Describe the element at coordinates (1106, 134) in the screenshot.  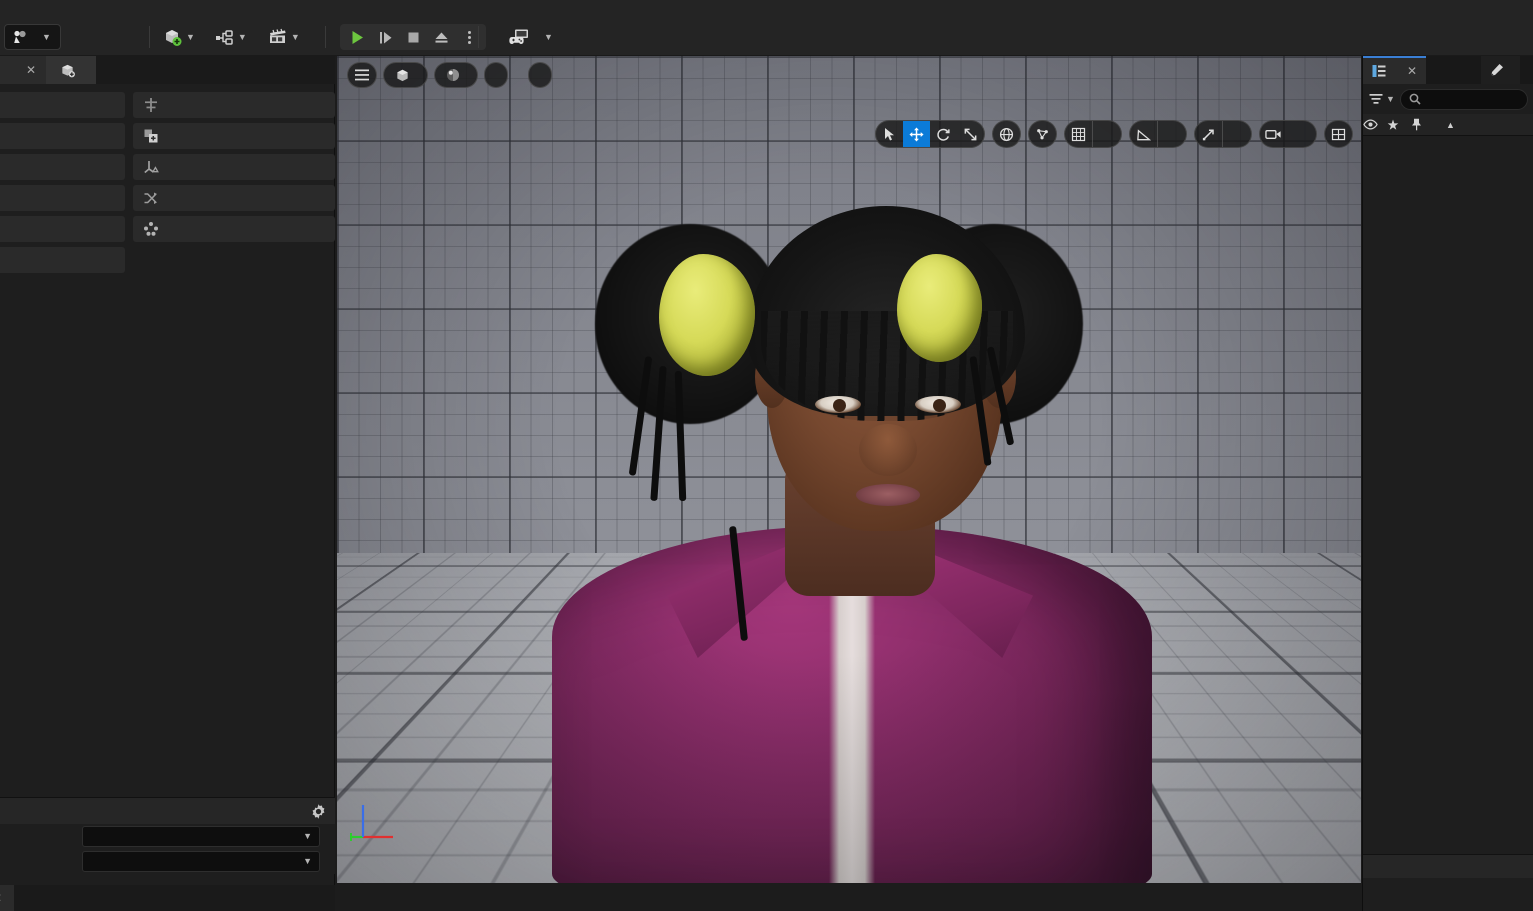
I see `grid-snap-value` at that location.